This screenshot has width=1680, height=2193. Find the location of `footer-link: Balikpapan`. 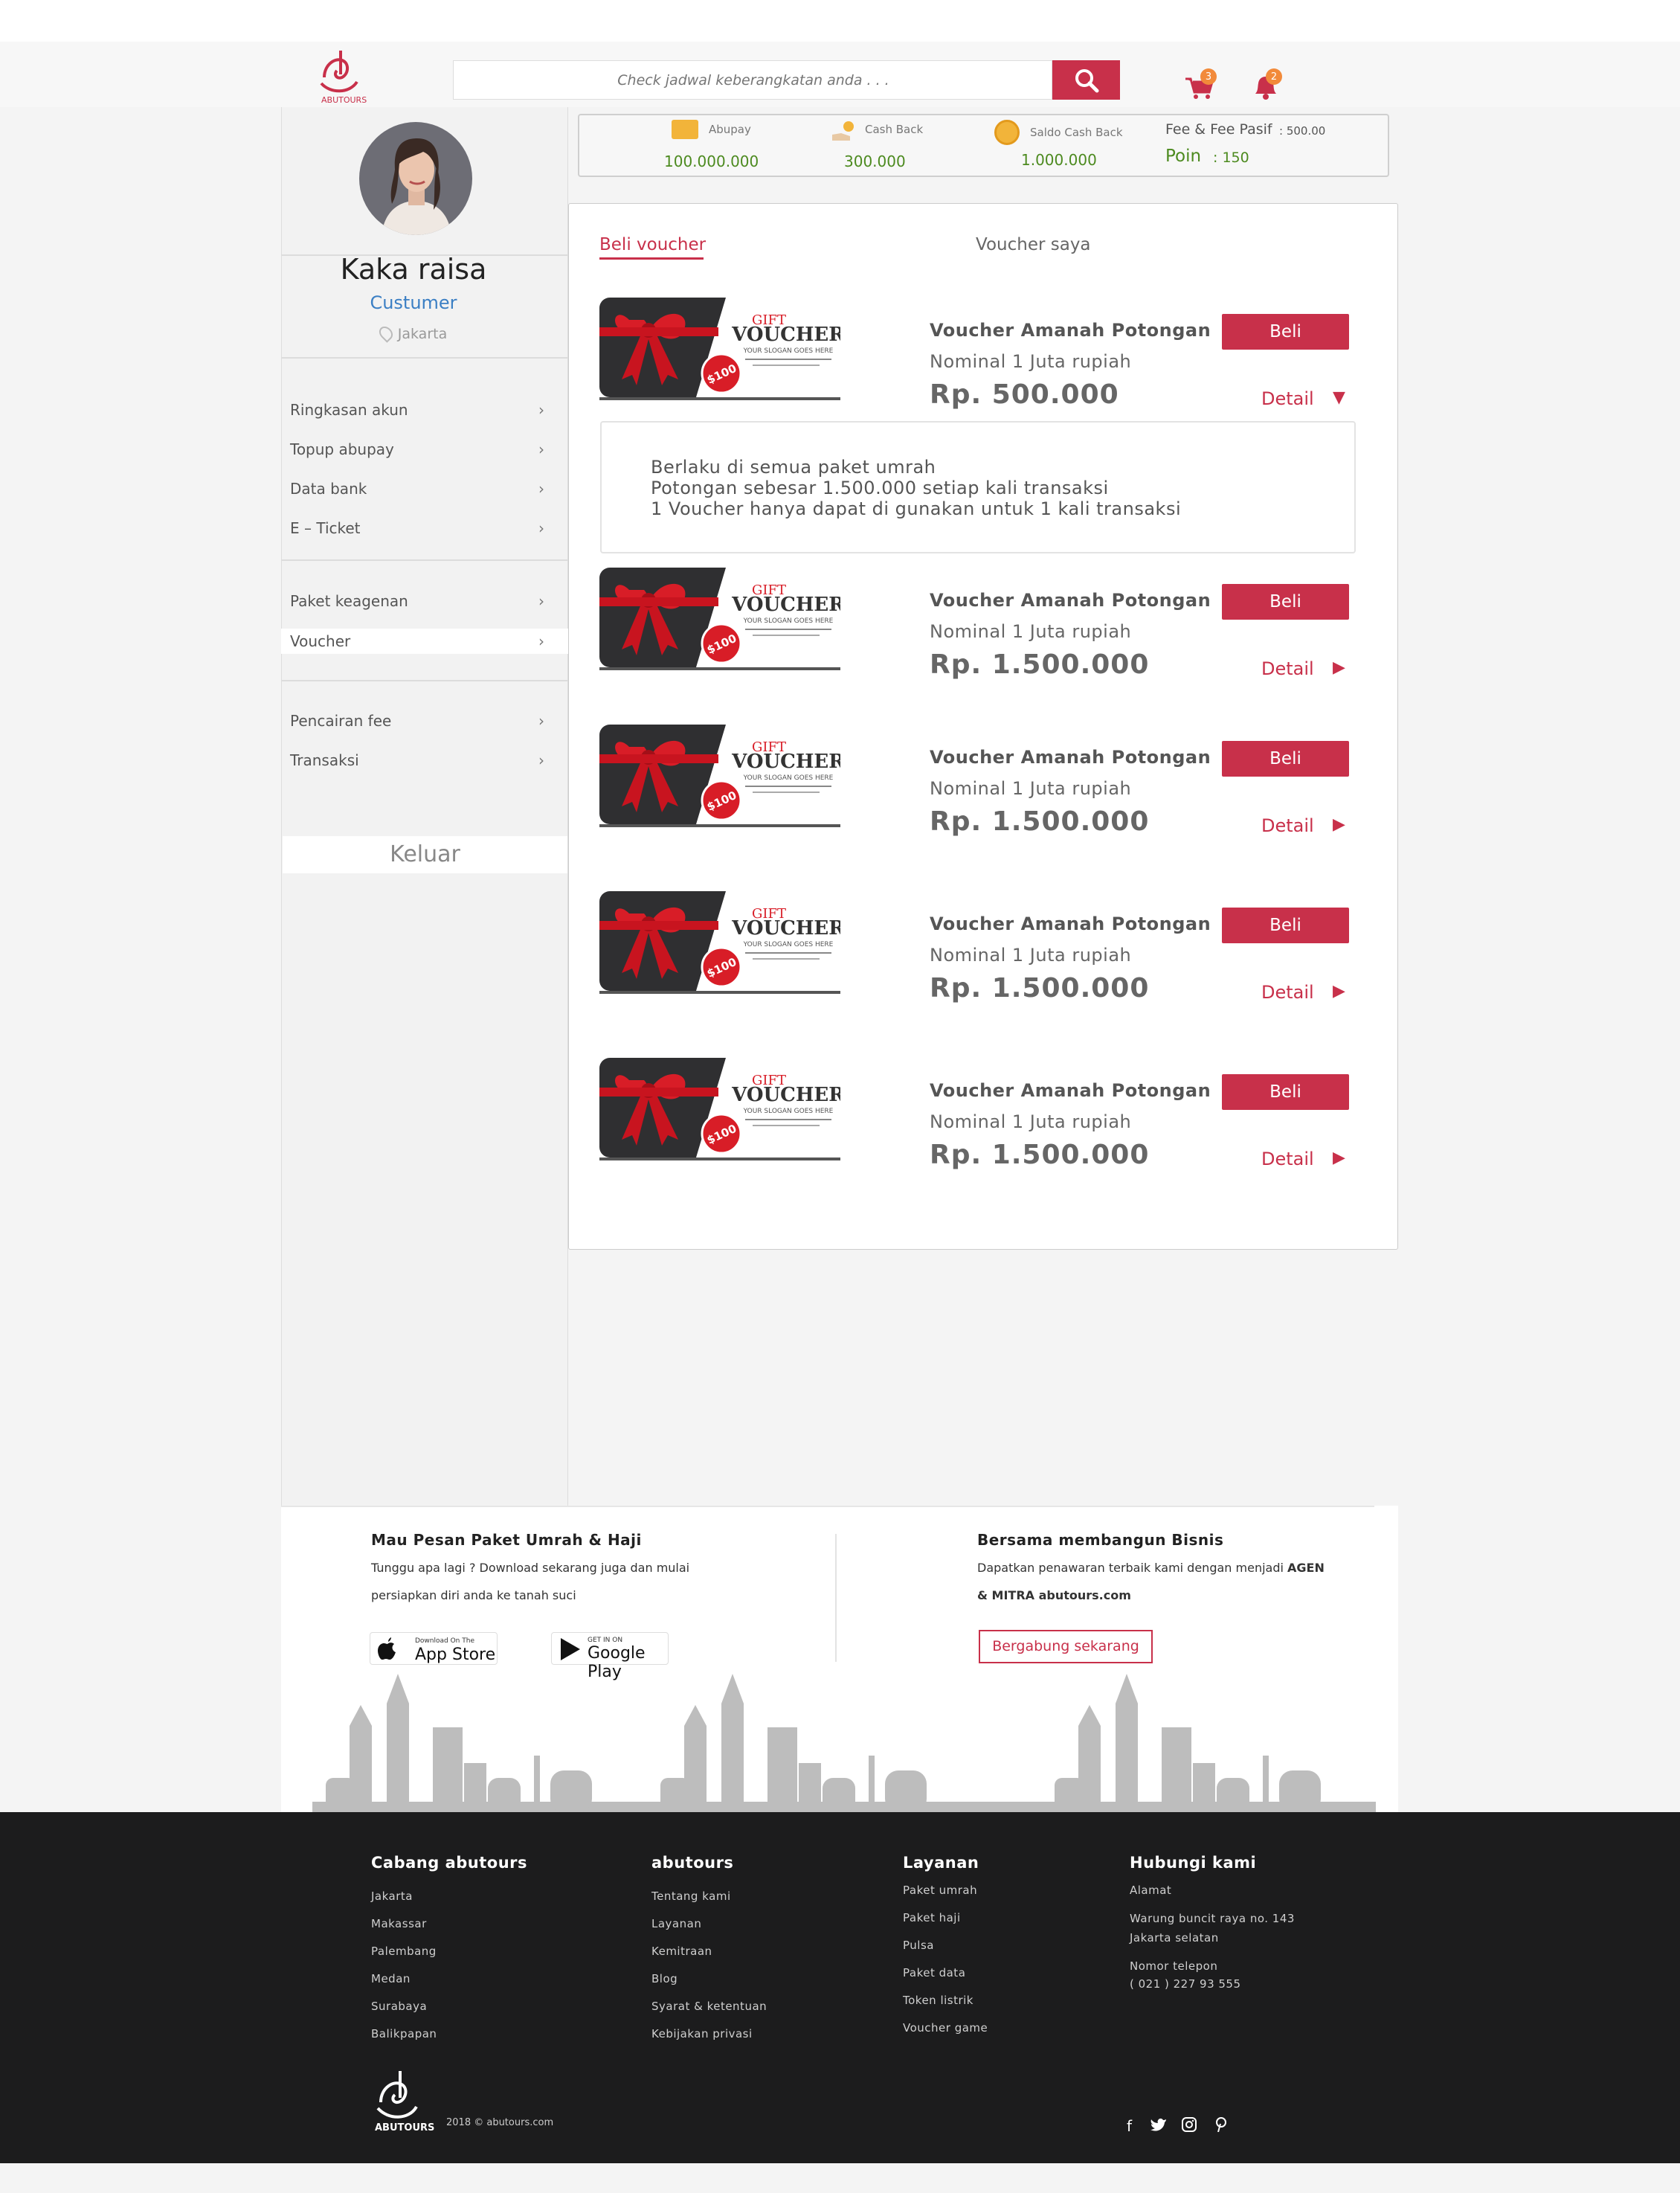

footer-link: Balikpapan is located at coordinates (404, 2034).